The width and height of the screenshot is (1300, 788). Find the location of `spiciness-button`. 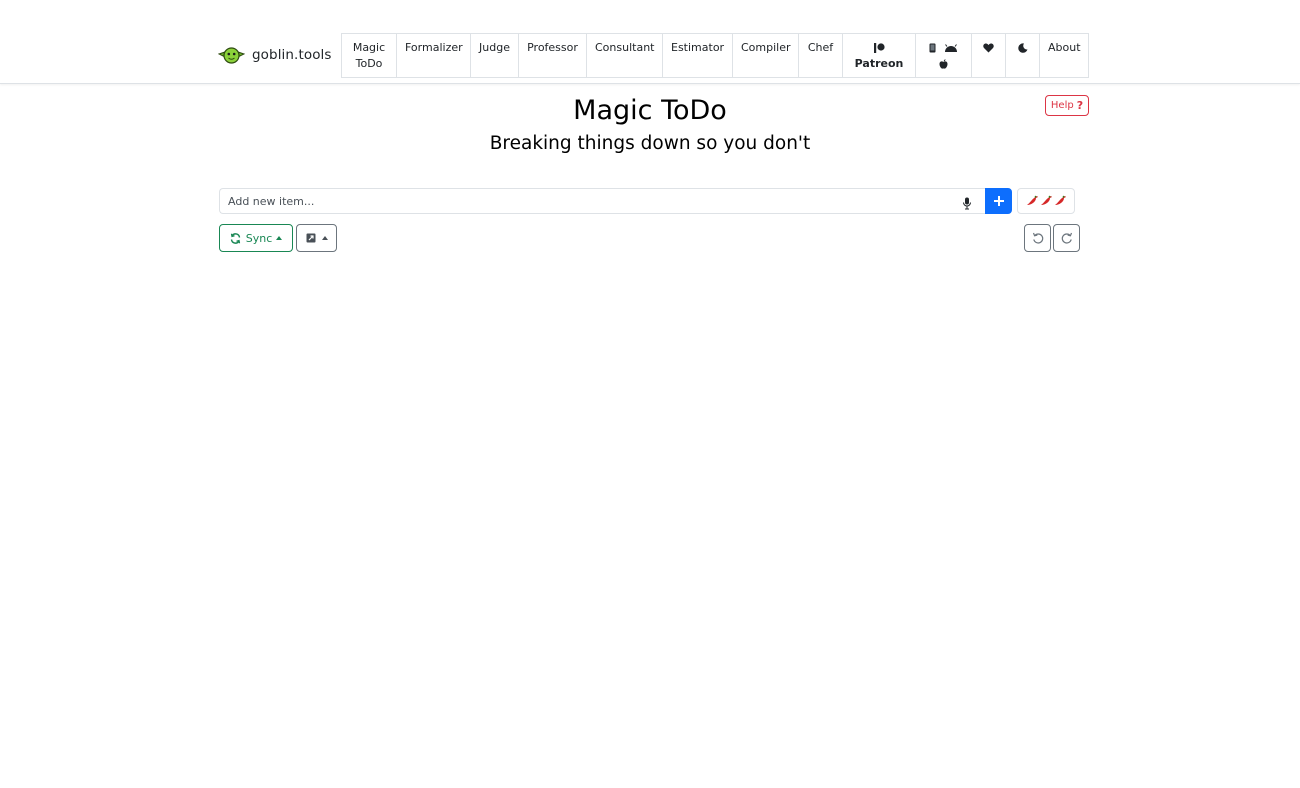

spiciness-button is located at coordinates (1046, 201).